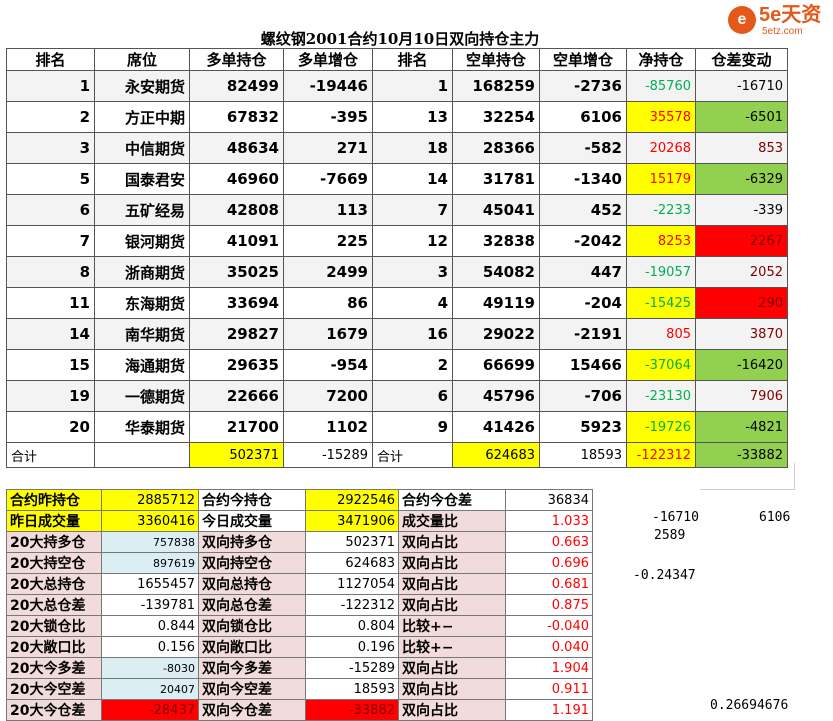  I want to click on rank-cell: 14, so click(50, 334).